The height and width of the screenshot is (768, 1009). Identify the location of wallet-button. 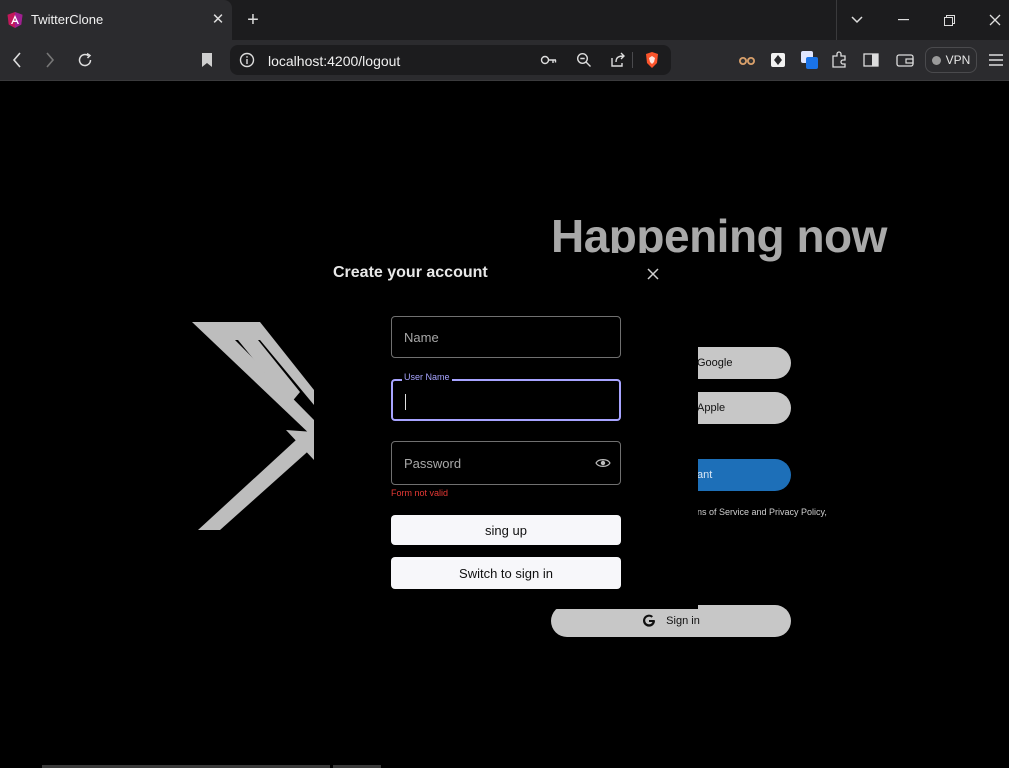
(905, 60).